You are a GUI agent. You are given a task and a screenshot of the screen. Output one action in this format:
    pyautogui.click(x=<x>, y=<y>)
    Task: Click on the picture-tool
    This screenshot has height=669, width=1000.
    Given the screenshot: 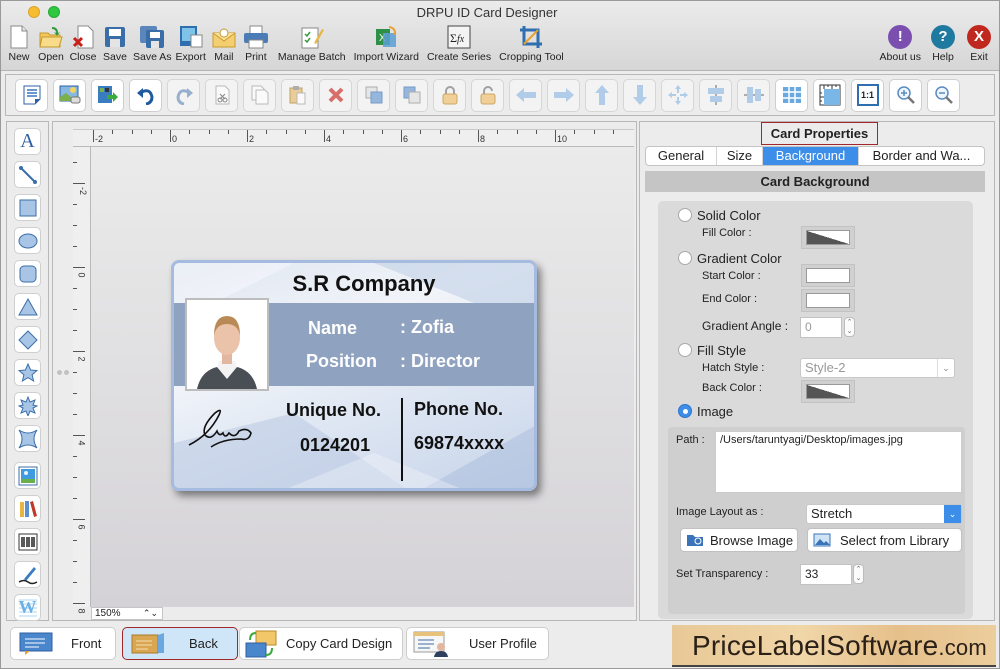 What is the action you would take?
    pyautogui.click(x=27, y=475)
    